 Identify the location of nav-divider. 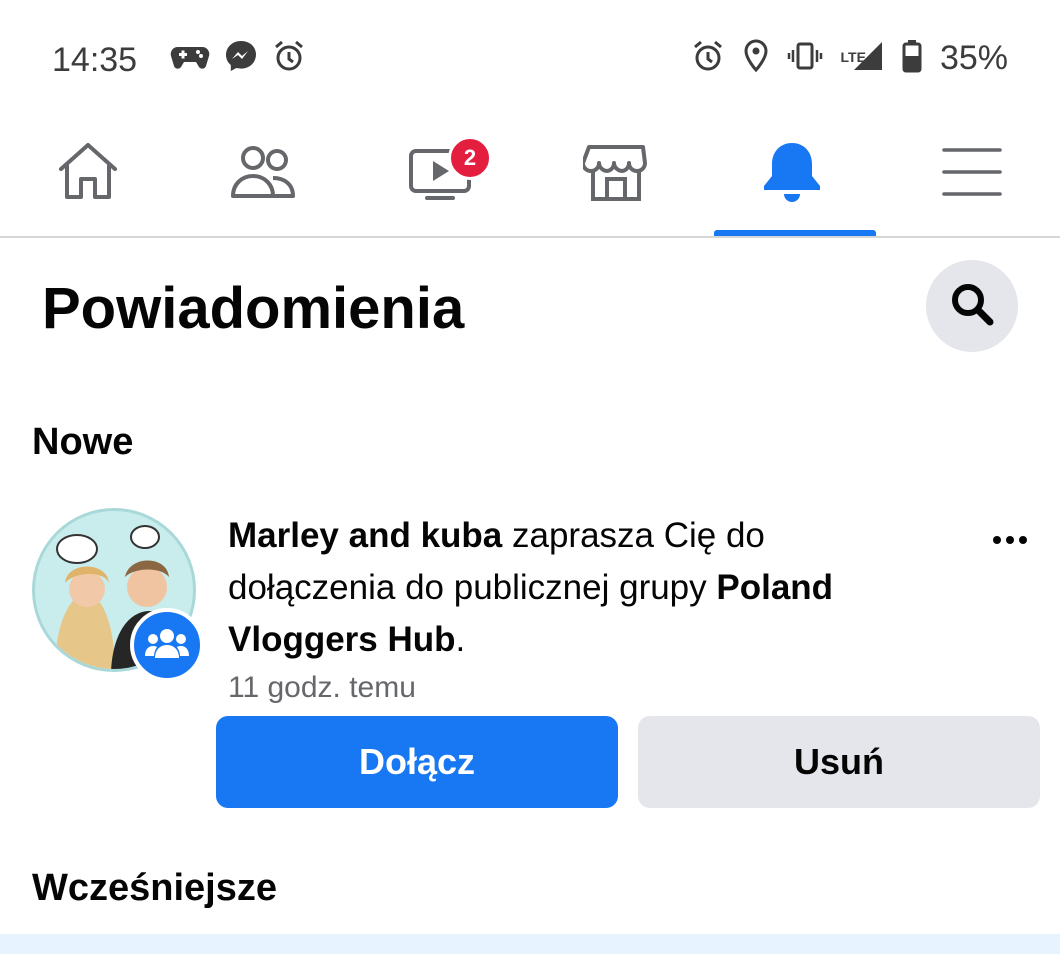
(530, 237).